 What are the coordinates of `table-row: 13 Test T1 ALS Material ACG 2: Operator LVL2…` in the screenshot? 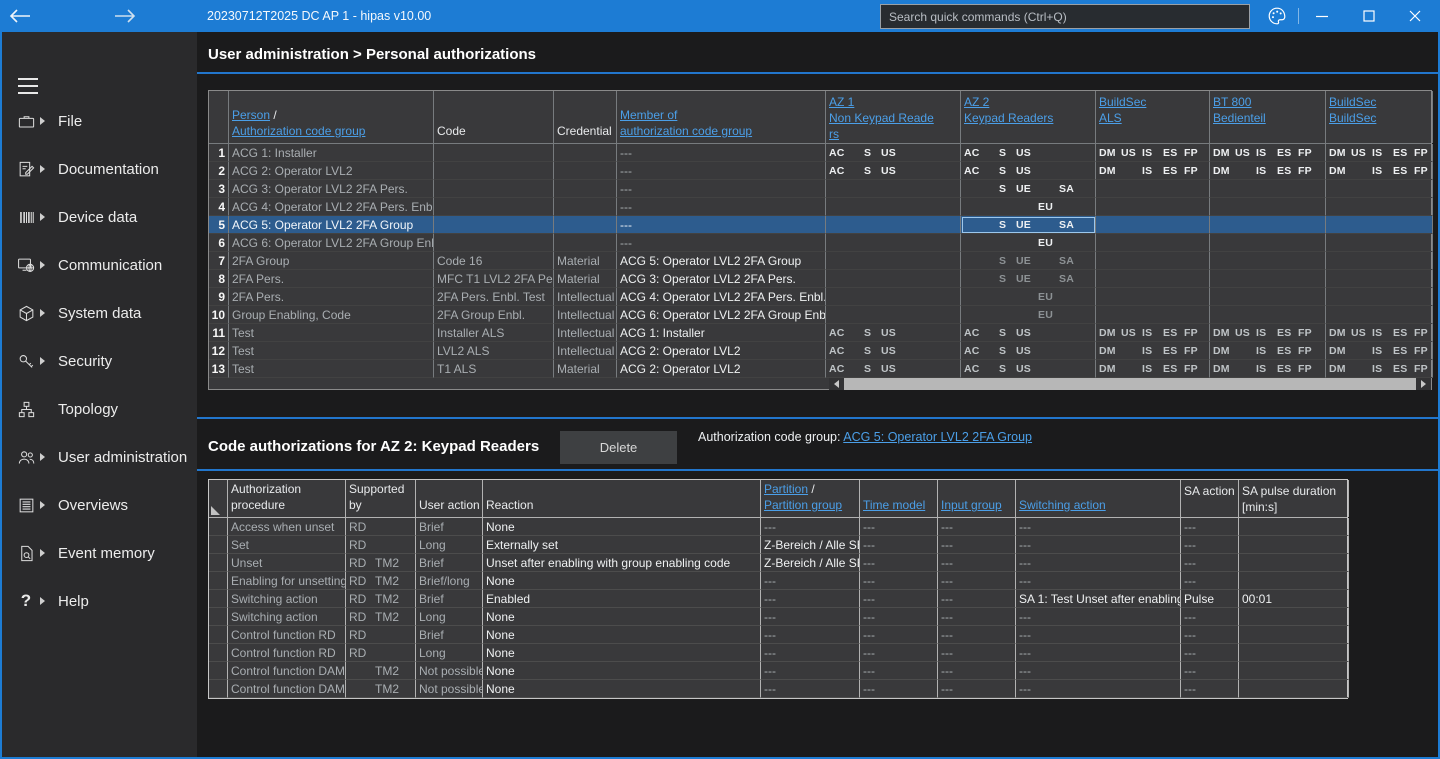 It's located at (821, 369).